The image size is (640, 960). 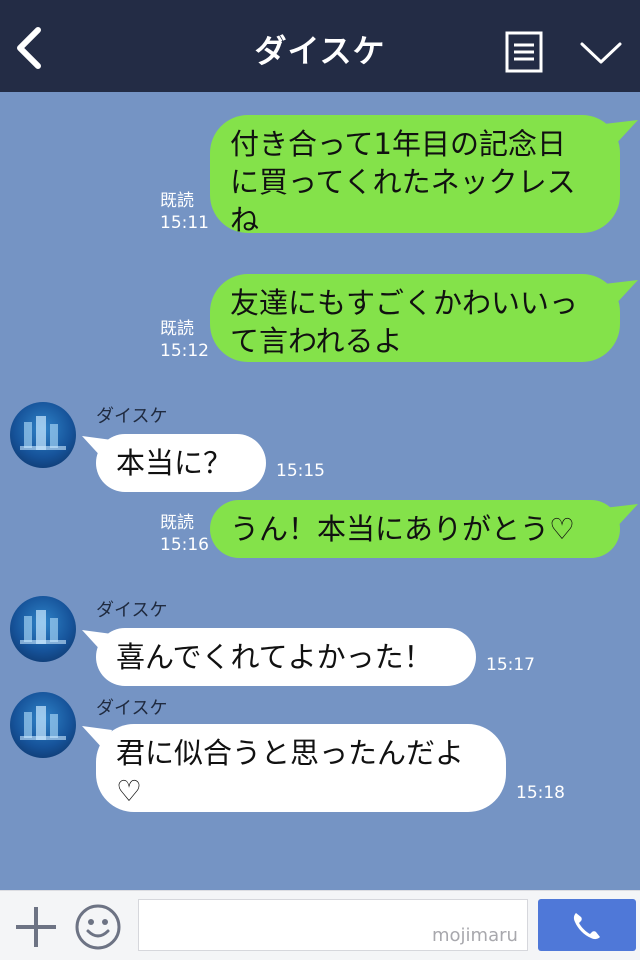 I want to click on collapse-button, so click(x=601, y=53).